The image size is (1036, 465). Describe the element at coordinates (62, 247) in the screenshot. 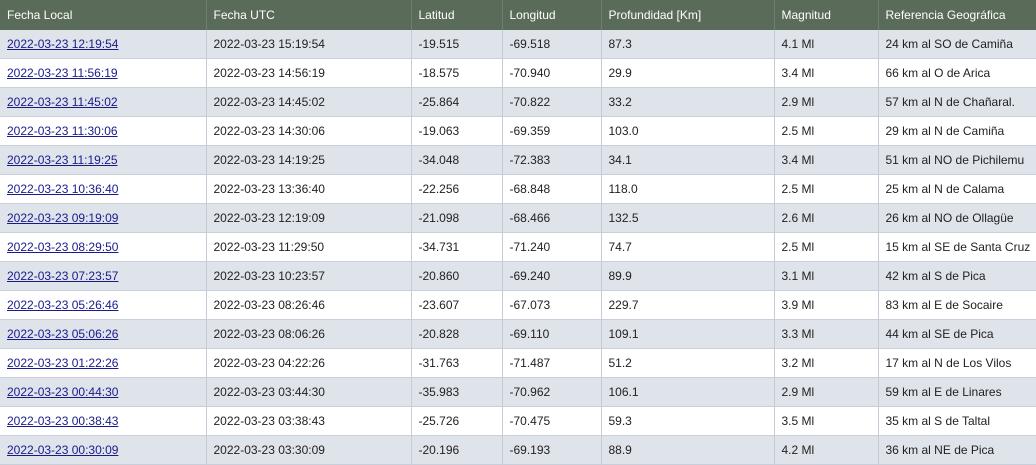

I see `fecha-local-link: 2022-03-23 08:29:50` at that location.